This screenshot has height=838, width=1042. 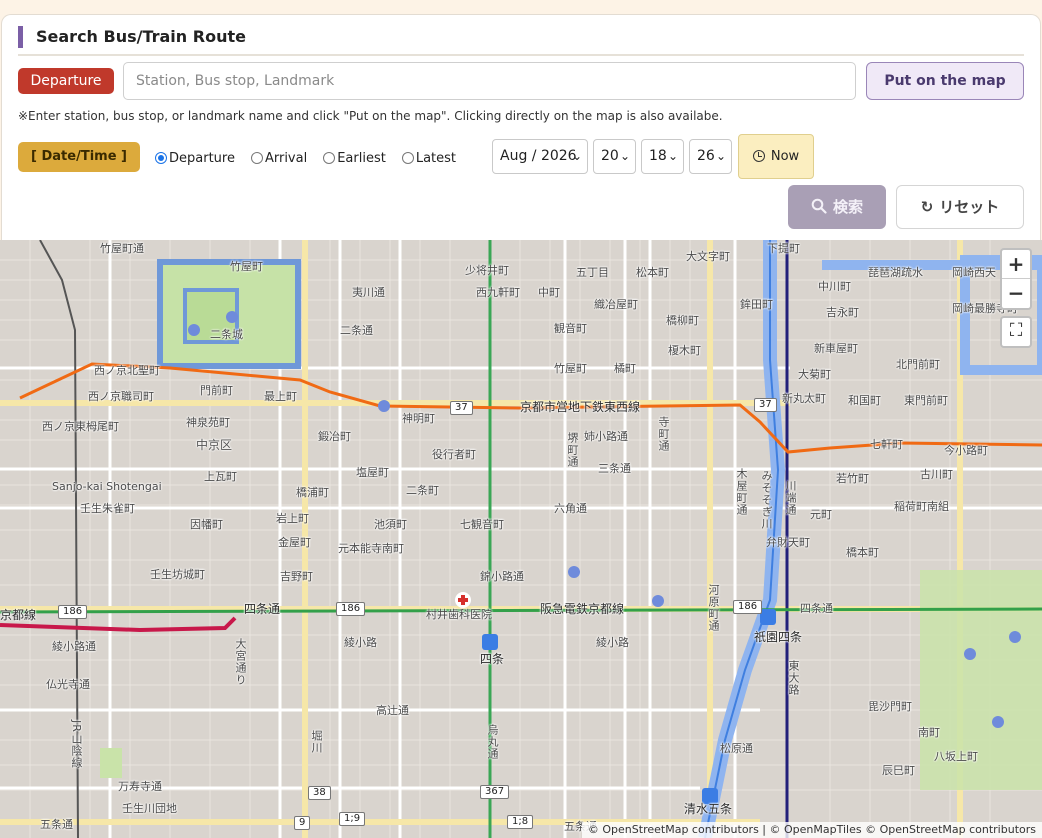 What do you see at coordinates (351, 609) in the screenshot?
I see `route-badge: 186` at bounding box center [351, 609].